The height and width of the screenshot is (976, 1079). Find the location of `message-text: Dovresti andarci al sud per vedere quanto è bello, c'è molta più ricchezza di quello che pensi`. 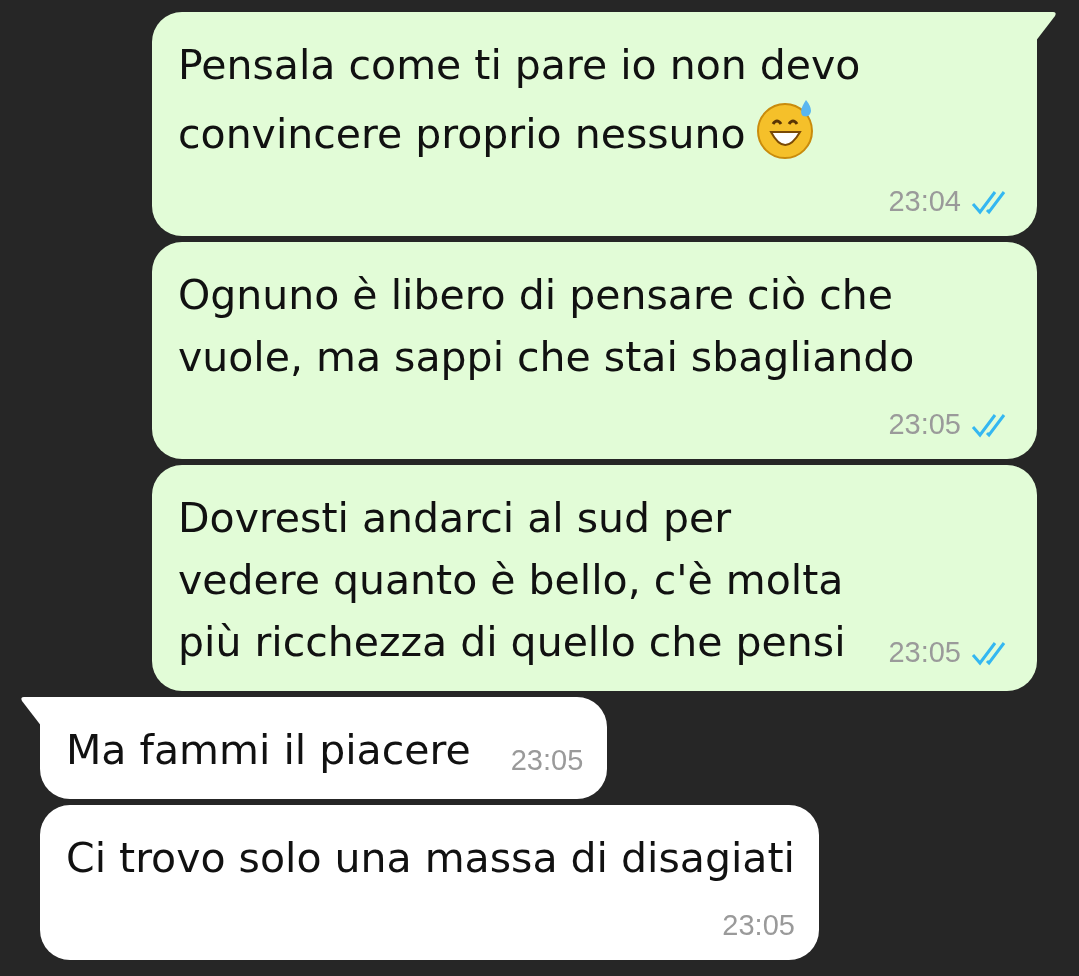

message-text: Dovresti andarci al sud per vedere quanto è bello, c'è molta più ricchezza di quello che pensi is located at coordinates (512, 580).